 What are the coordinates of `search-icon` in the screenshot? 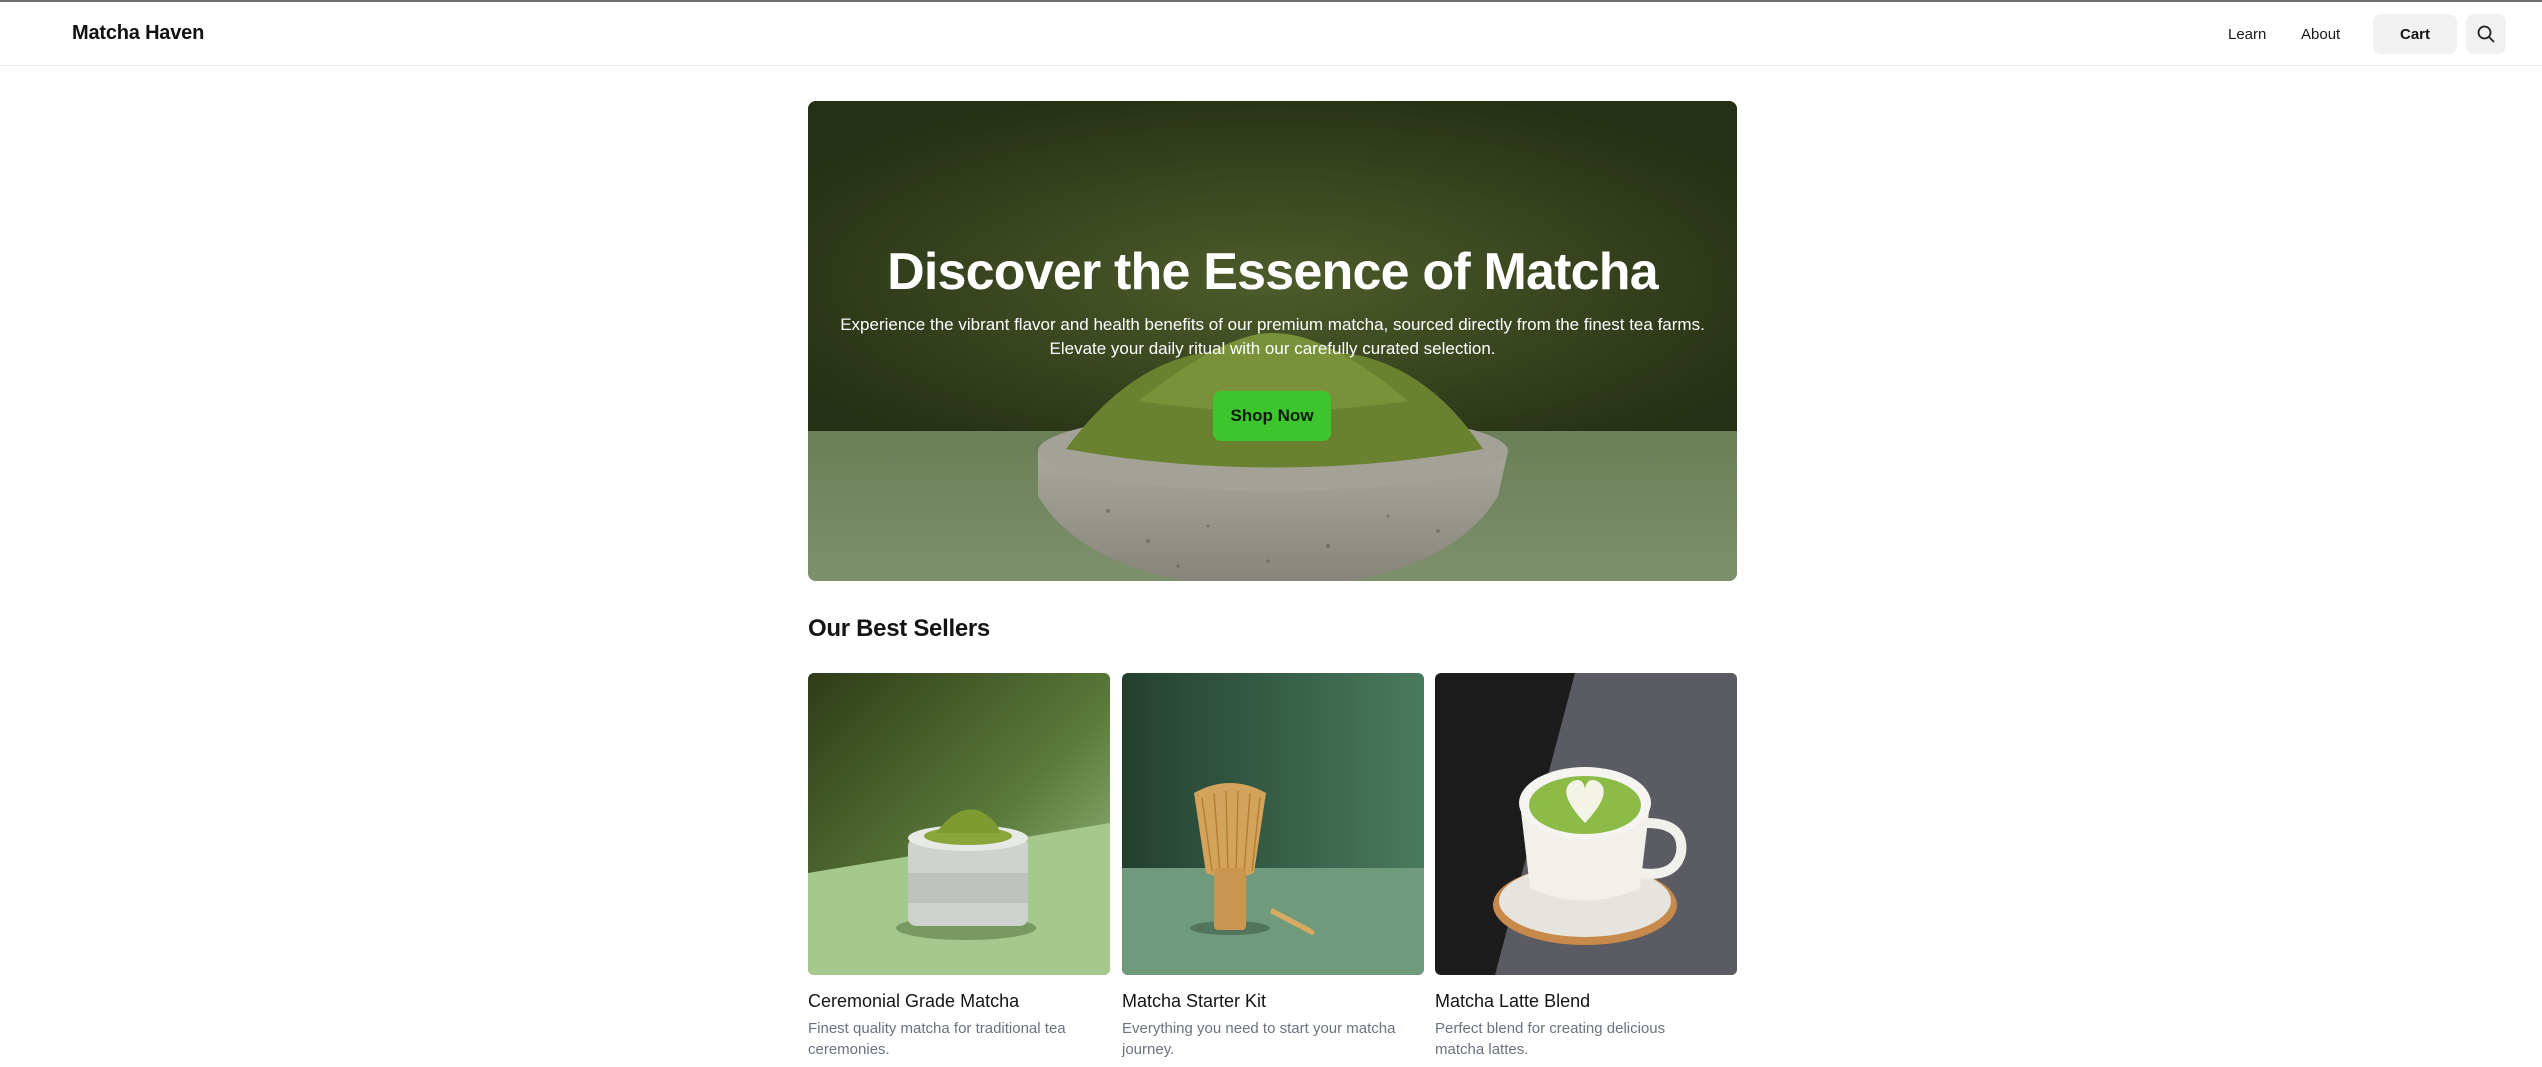 It's located at (2486, 34).